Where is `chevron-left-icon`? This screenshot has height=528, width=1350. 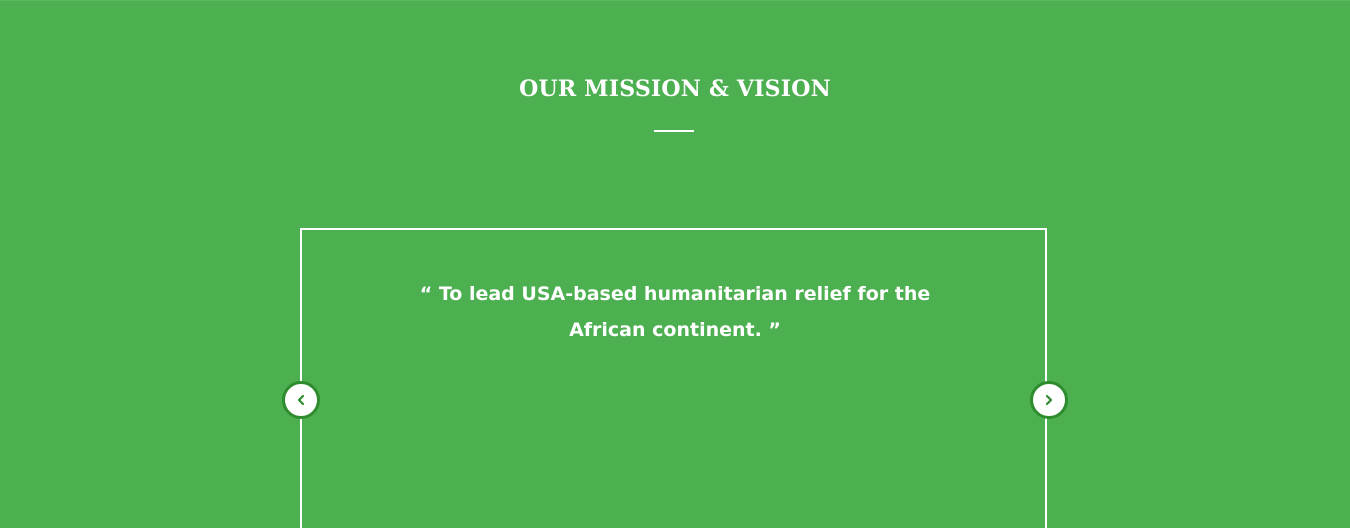 chevron-left-icon is located at coordinates (301, 400).